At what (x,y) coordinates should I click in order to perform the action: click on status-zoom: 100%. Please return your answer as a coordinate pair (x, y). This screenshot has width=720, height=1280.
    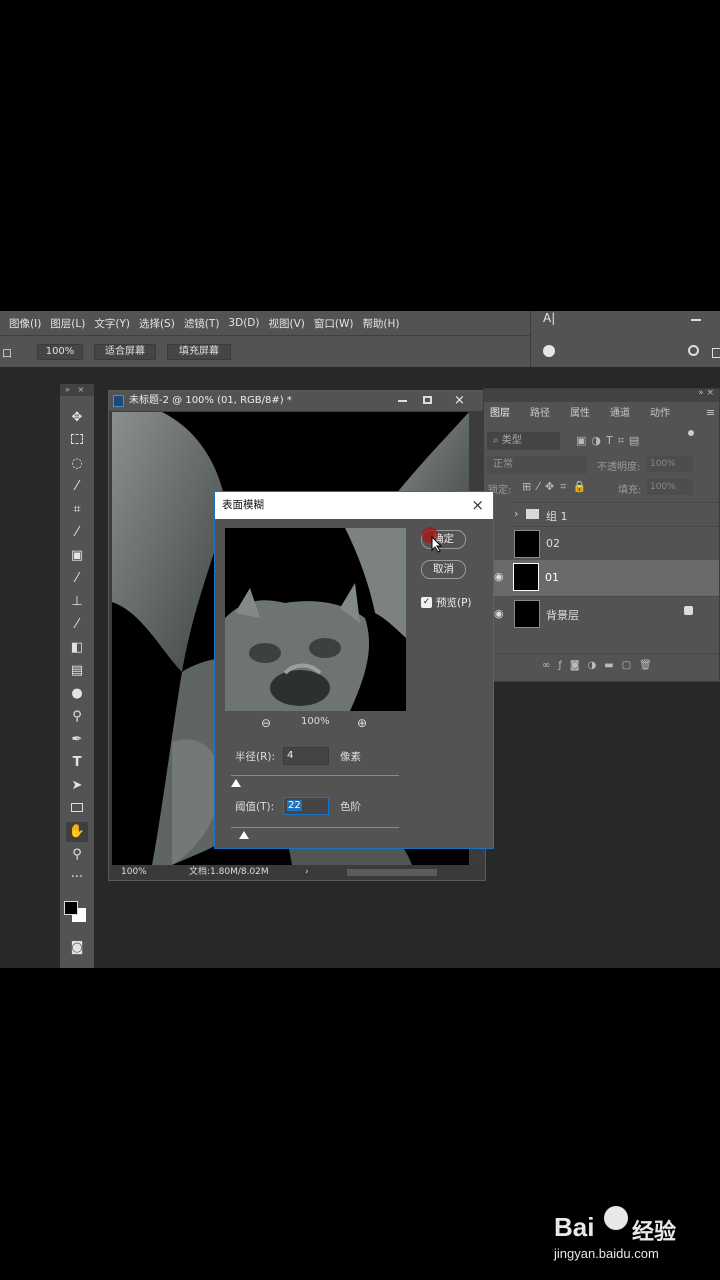
    Looking at the image, I should click on (134, 872).